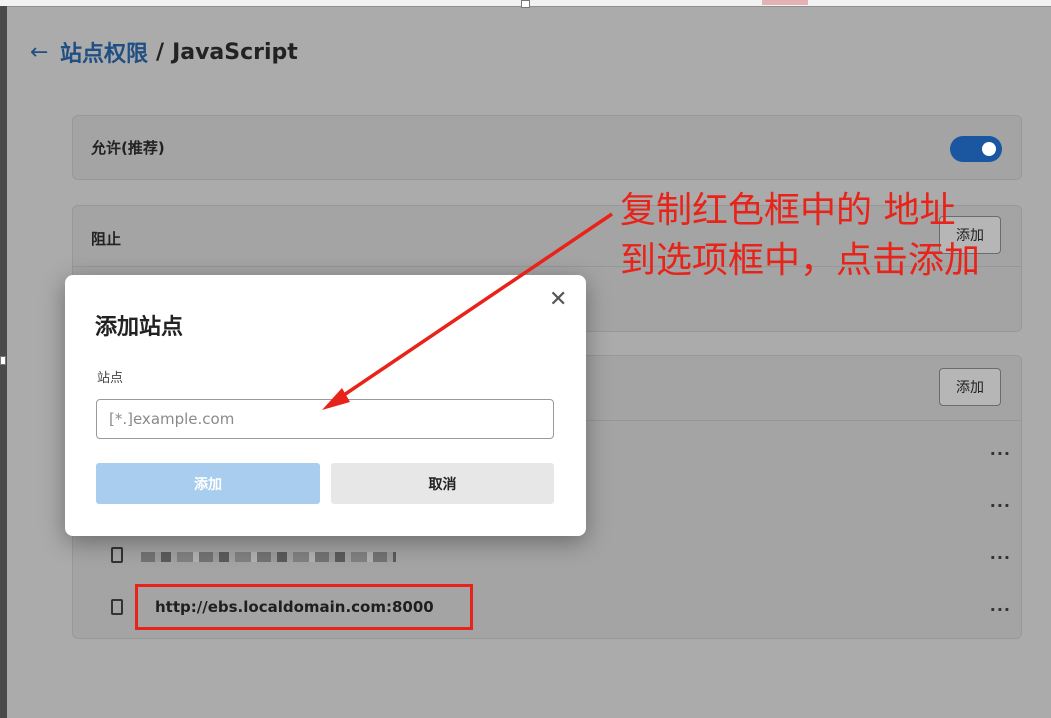  I want to click on annotation-text: 复制红色框中的 地址 到选项框中，点击添加, so click(800, 236).